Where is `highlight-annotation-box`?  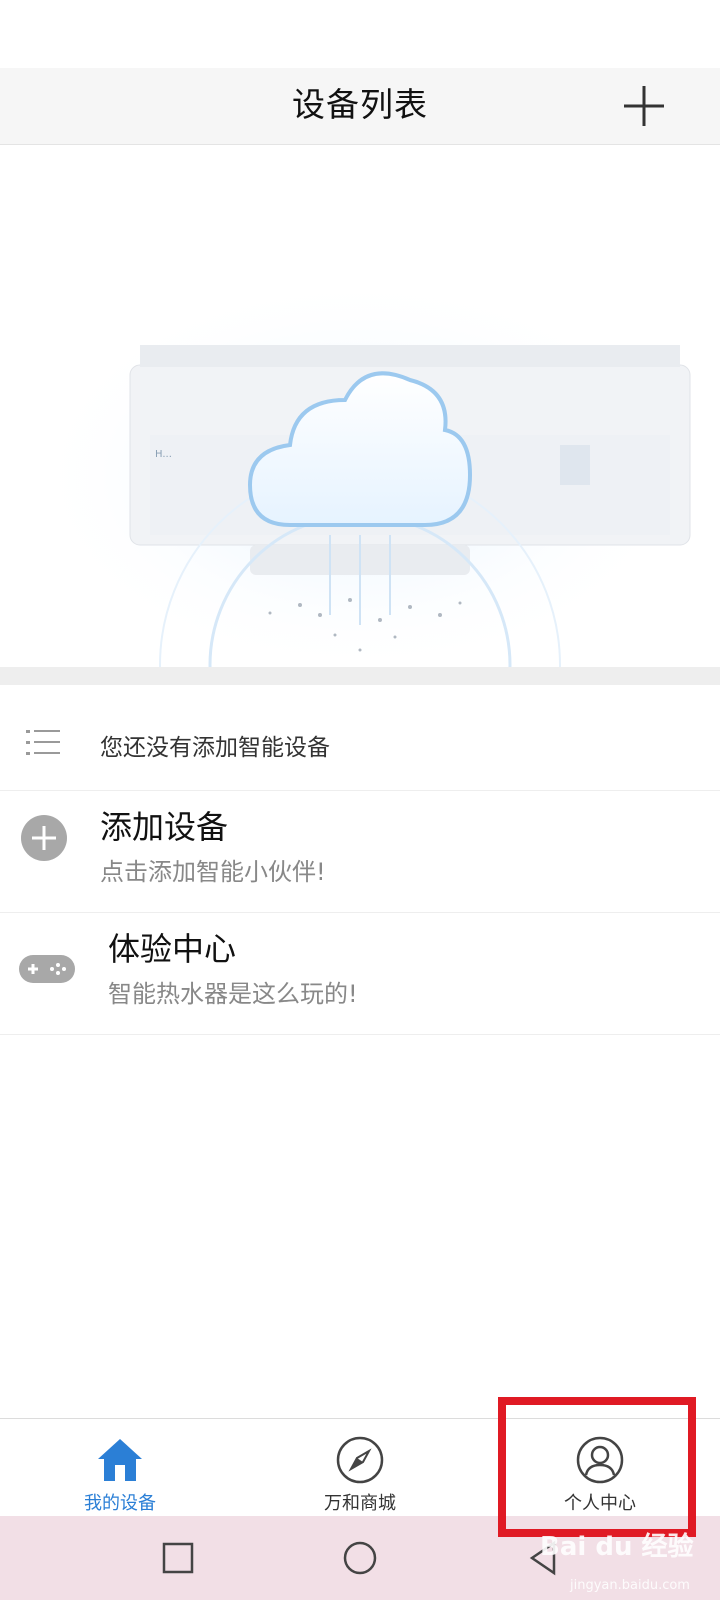 highlight-annotation-box is located at coordinates (597, 1467).